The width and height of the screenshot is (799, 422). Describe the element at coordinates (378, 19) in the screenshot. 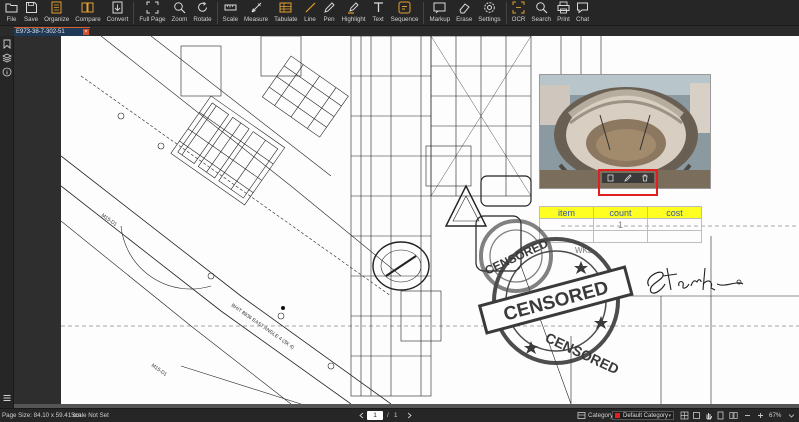

I see `text-label: Text` at that location.